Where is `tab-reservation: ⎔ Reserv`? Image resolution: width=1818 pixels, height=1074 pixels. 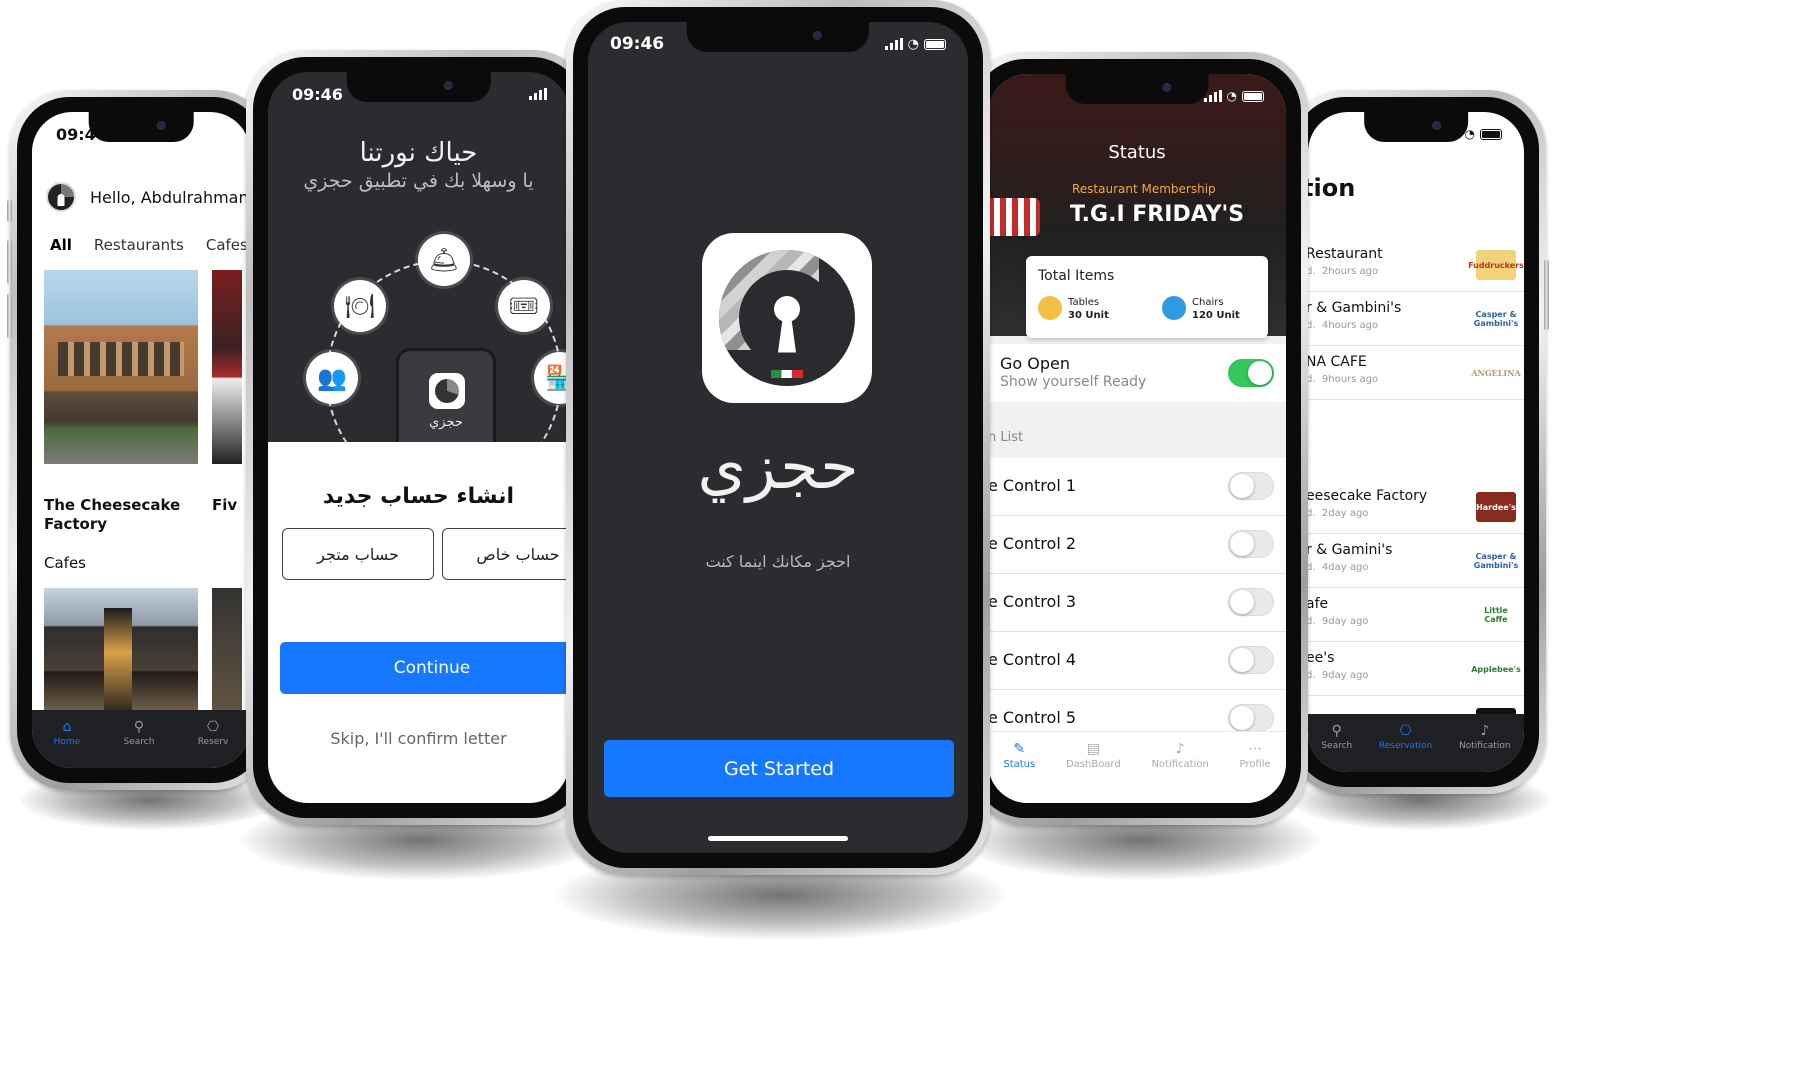
tab-reservation: ⎔ Reserv is located at coordinates (213, 733).